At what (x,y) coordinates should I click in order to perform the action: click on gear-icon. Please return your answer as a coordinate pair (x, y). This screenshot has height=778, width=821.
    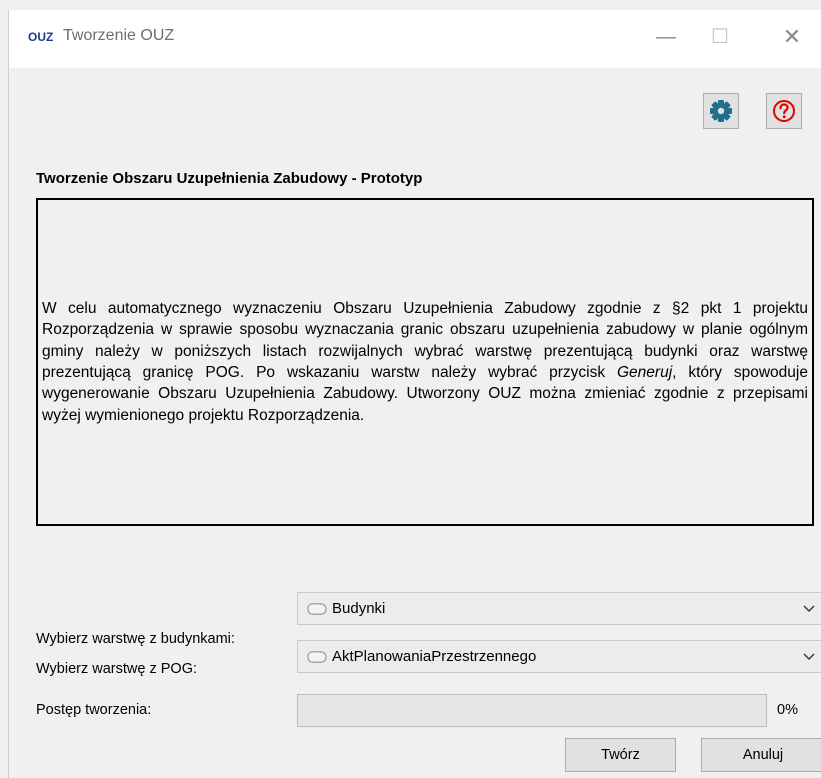
    Looking at the image, I should click on (721, 111).